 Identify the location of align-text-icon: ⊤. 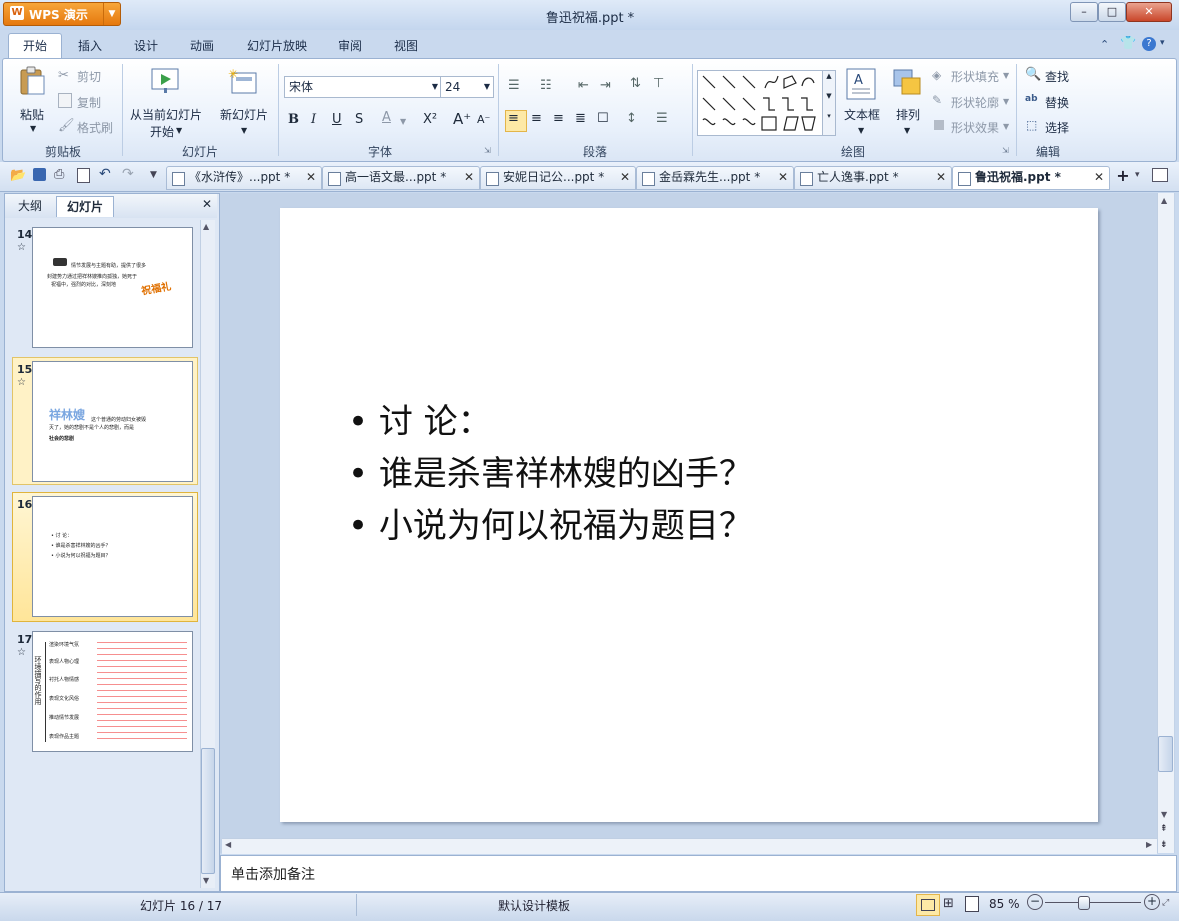
(658, 83).